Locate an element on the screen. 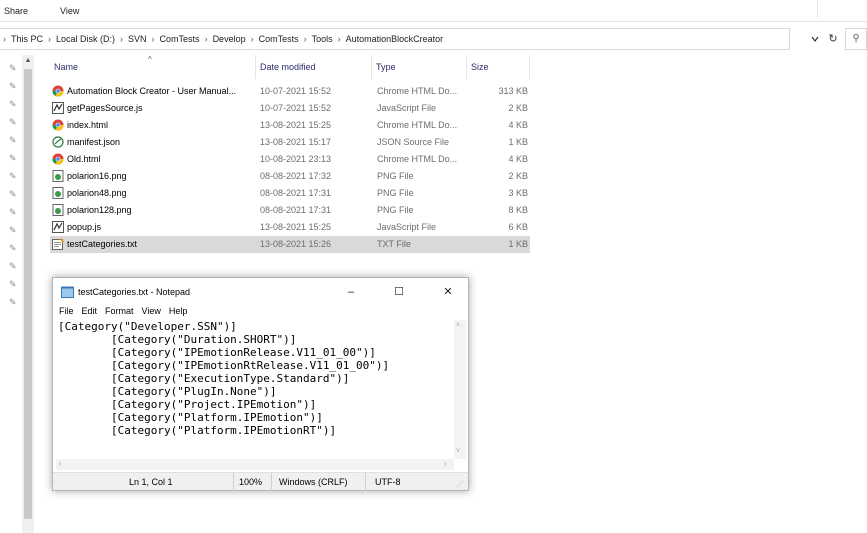 The width and height of the screenshot is (867, 533). file-date: 13-08-2021 15:25 is located at coordinates (296, 125).